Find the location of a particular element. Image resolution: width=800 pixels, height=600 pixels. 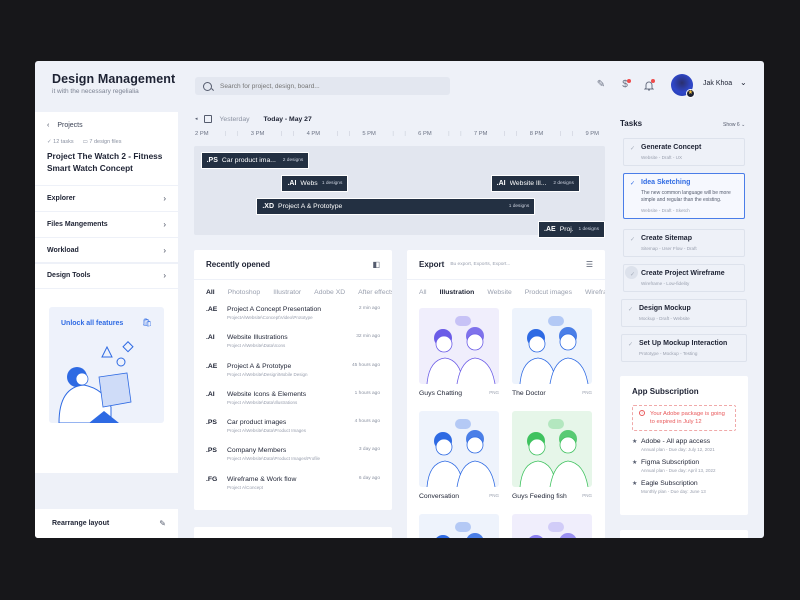

grid-icon: ▦ is located at coordinates (376, 537).